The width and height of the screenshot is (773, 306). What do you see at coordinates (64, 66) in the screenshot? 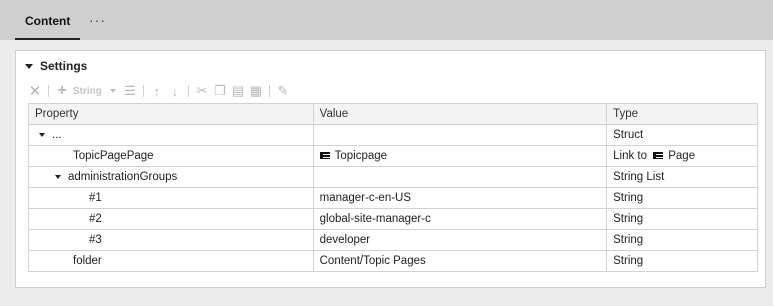
I see `section-title: Settings` at bounding box center [64, 66].